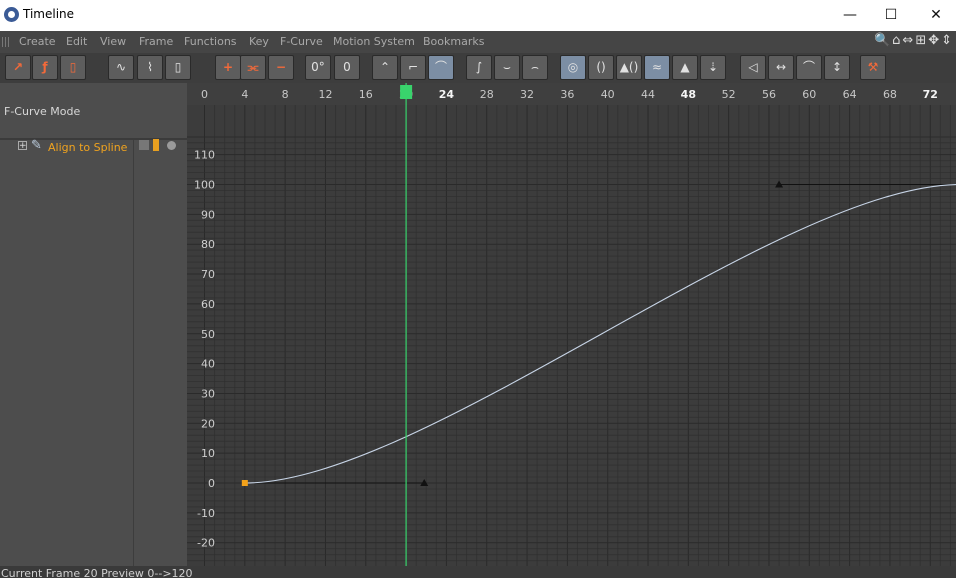  I want to click on title-bar: Timeline — ☐ ✕, so click(478, 15).